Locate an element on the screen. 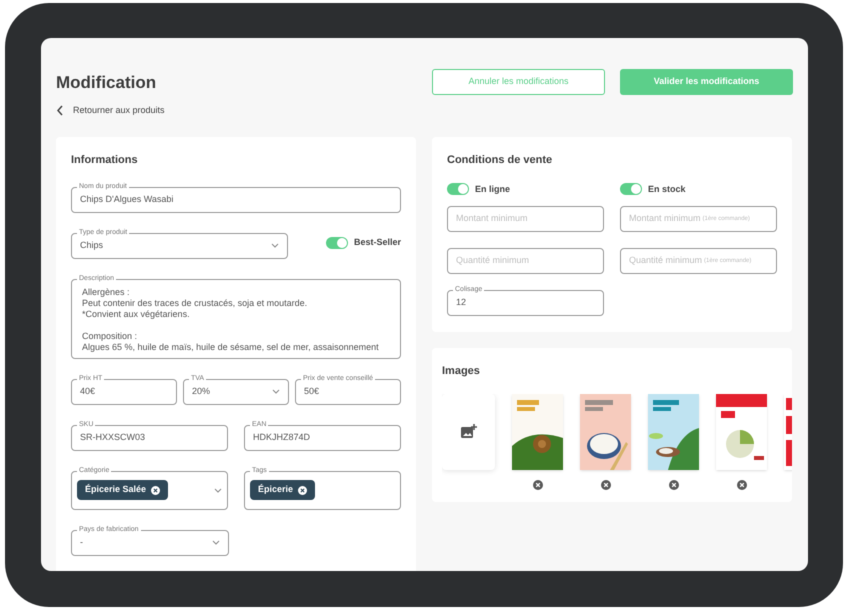 The width and height of the screenshot is (847, 613). description-line: Allergènes : is located at coordinates (106, 292).